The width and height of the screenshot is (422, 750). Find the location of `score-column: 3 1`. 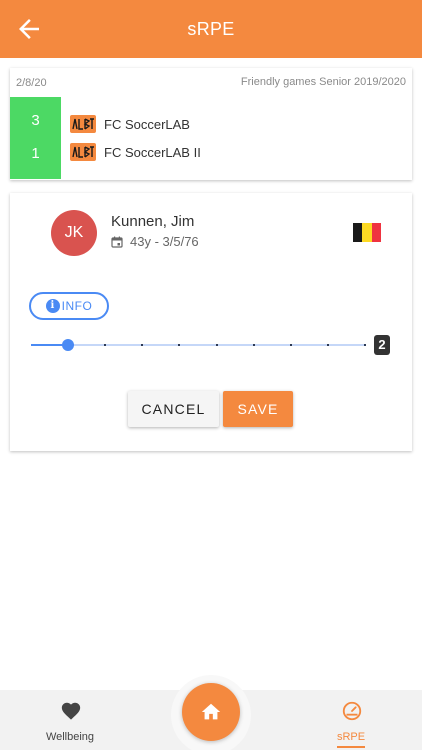

score-column: 3 1 is located at coordinates (35, 138).